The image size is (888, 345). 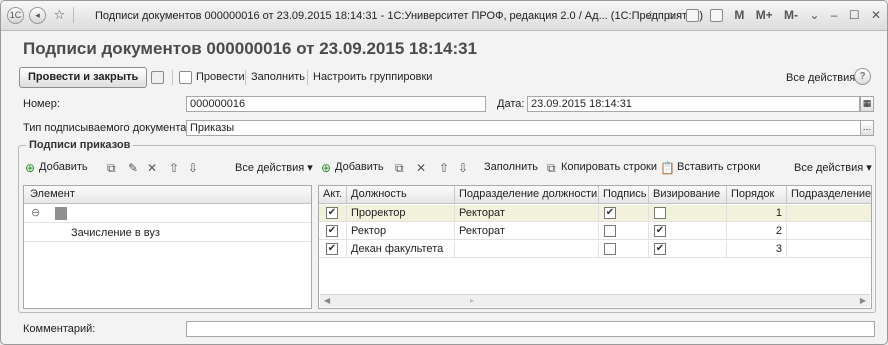 What do you see at coordinates (667, 168) in the screenshot?
I see `paste-icon: 📋` at bounding box center [667, 168].